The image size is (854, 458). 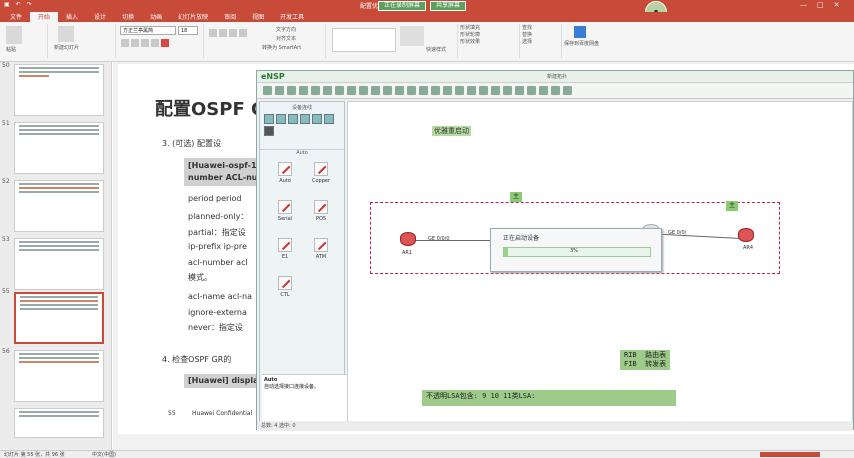 What do you see at coordinates (213, 33) in the screenshot?
I see `bullets-icon` at bounding box center [213, 33].